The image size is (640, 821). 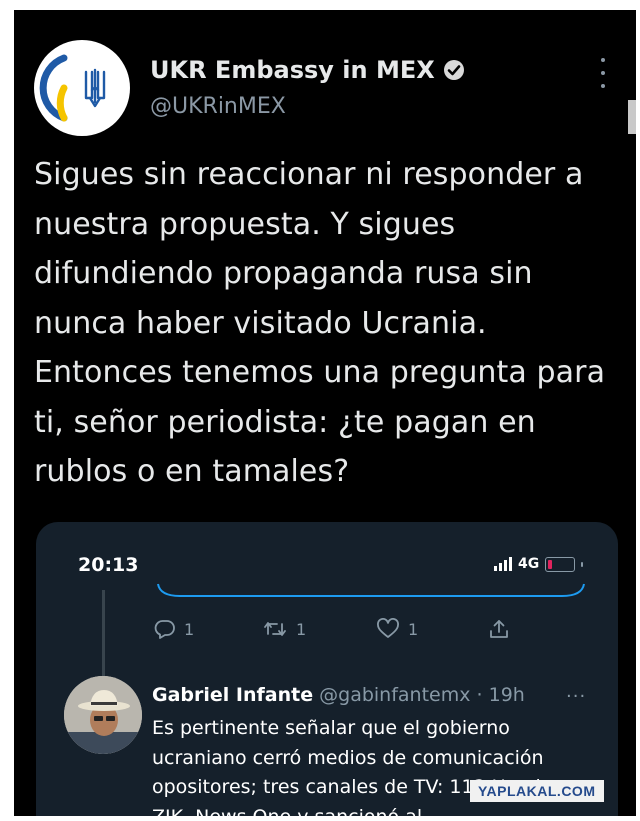 I want to click on reply-icon, so click(x=164, y=629).